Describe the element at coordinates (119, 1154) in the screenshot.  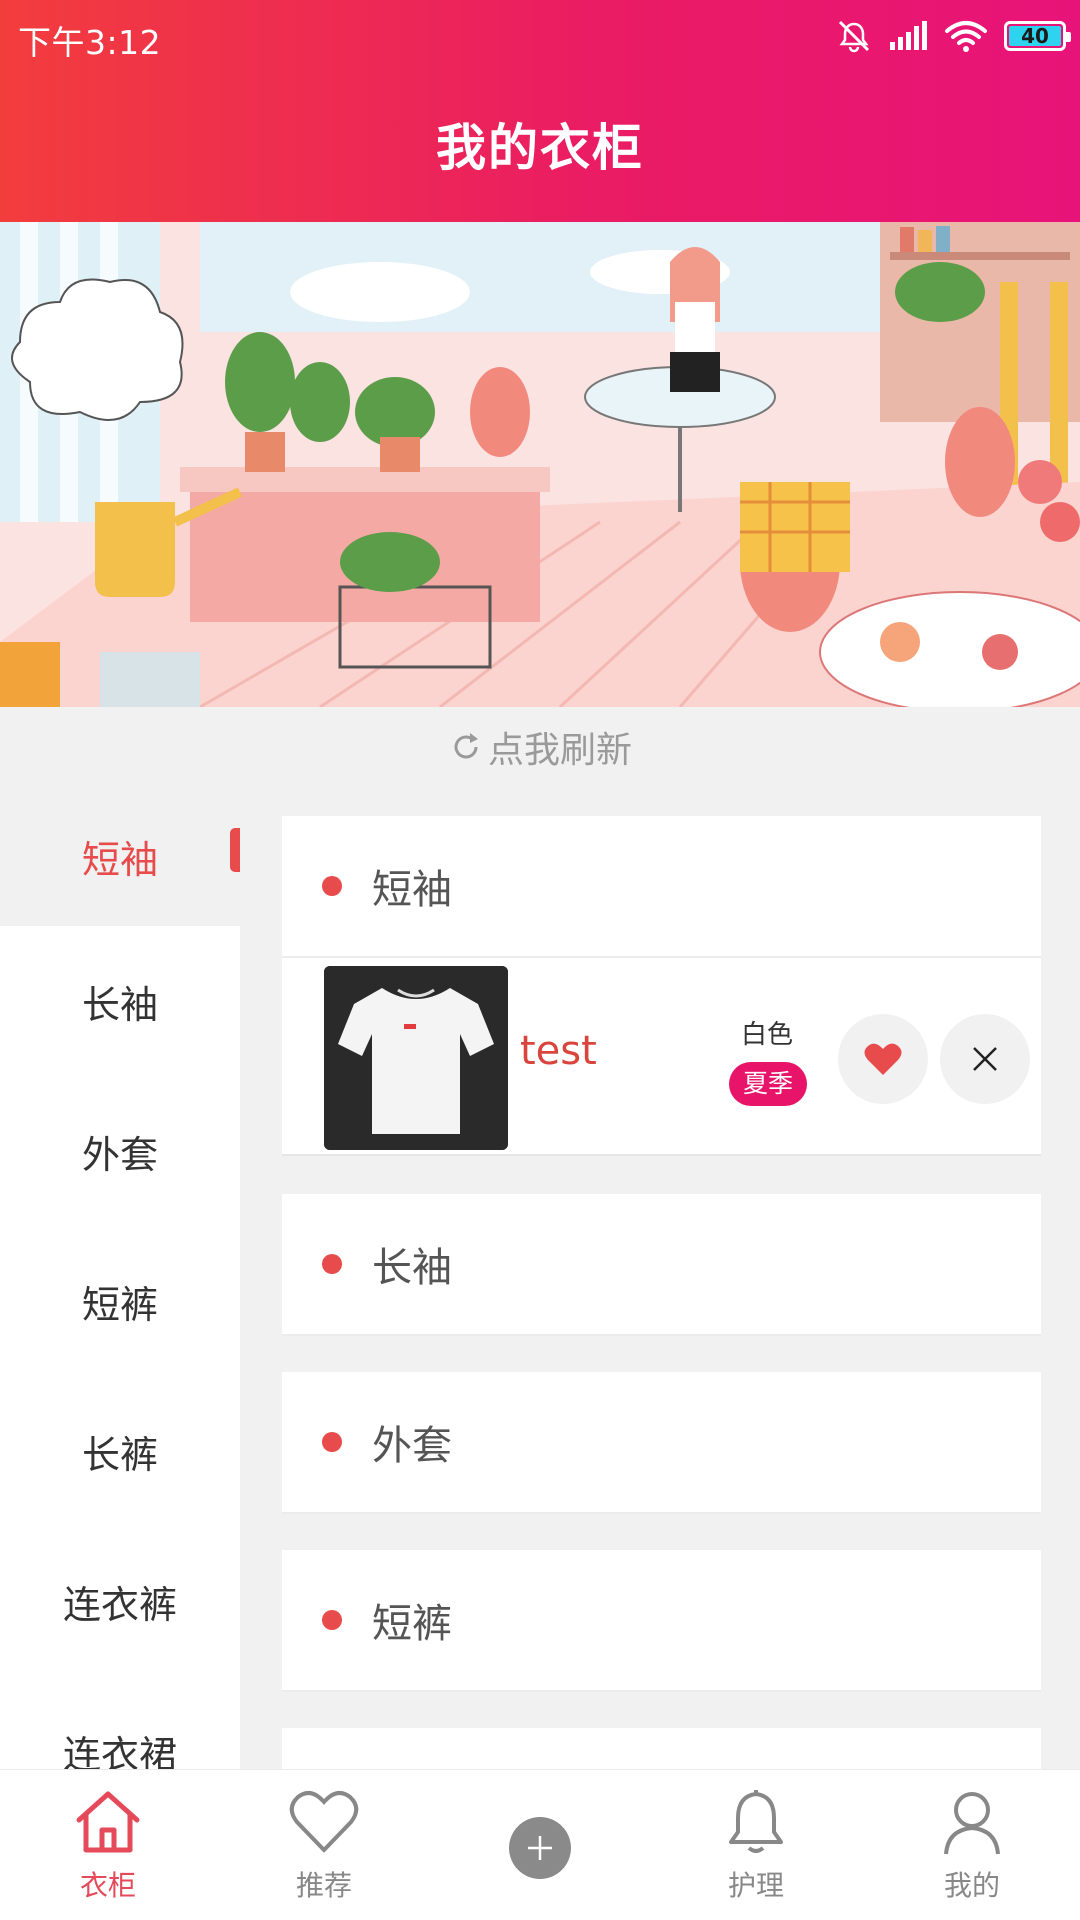
I see `category-label: 外套` at that location.